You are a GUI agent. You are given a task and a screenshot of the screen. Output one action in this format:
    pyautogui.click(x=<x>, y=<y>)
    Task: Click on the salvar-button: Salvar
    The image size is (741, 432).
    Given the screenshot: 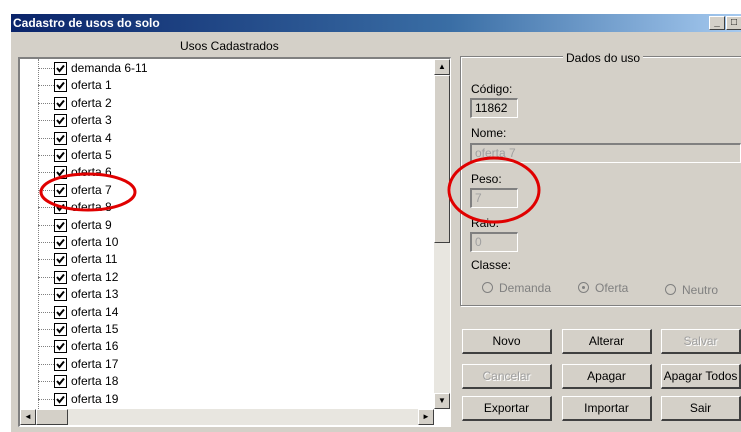 What is the action you would take?
    pyautogui.click(x=701, y=341)
    